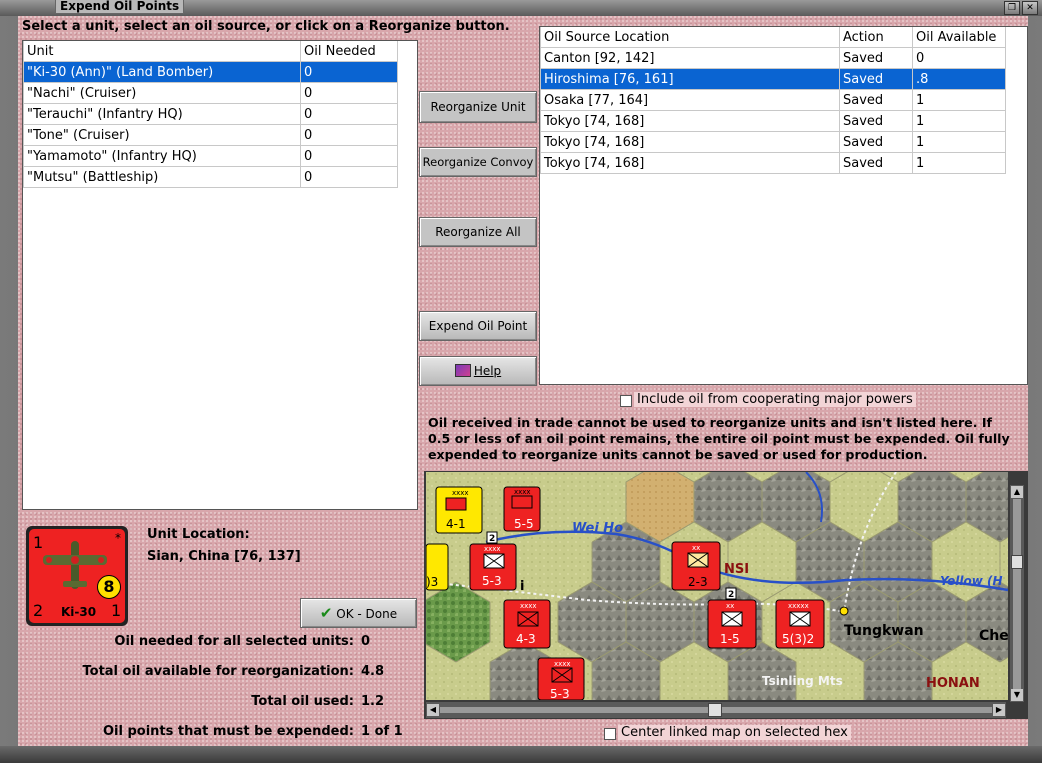  I want to click on unit-name: "Nachi" (Cruiser), so click(162, 93).